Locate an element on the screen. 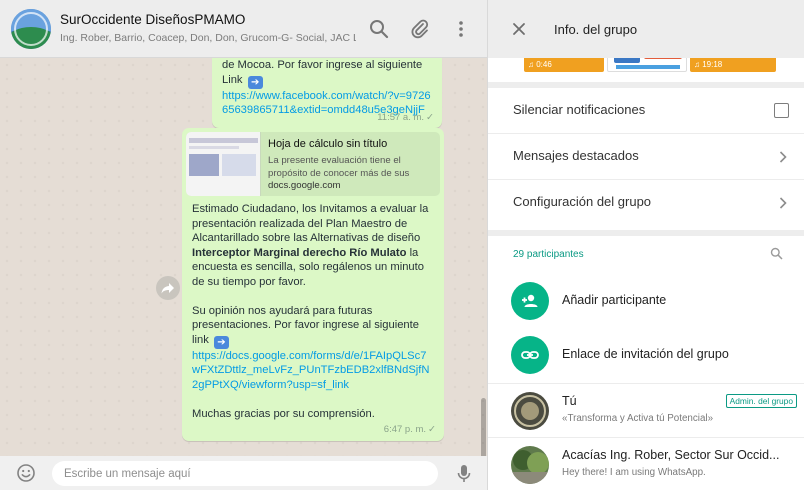  forward-icon is located at coordinates (168, 288).